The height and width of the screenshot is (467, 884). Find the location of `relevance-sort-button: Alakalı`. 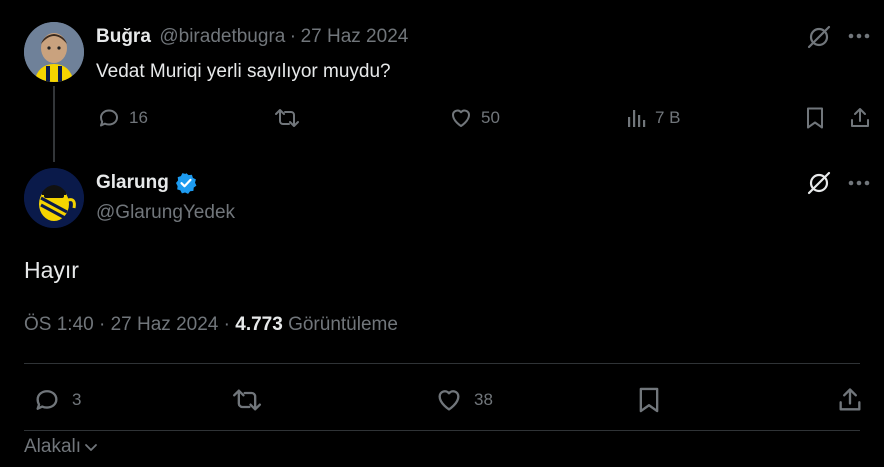

relevance-sort-button: Alakalı is located at coordinates (61, 447).